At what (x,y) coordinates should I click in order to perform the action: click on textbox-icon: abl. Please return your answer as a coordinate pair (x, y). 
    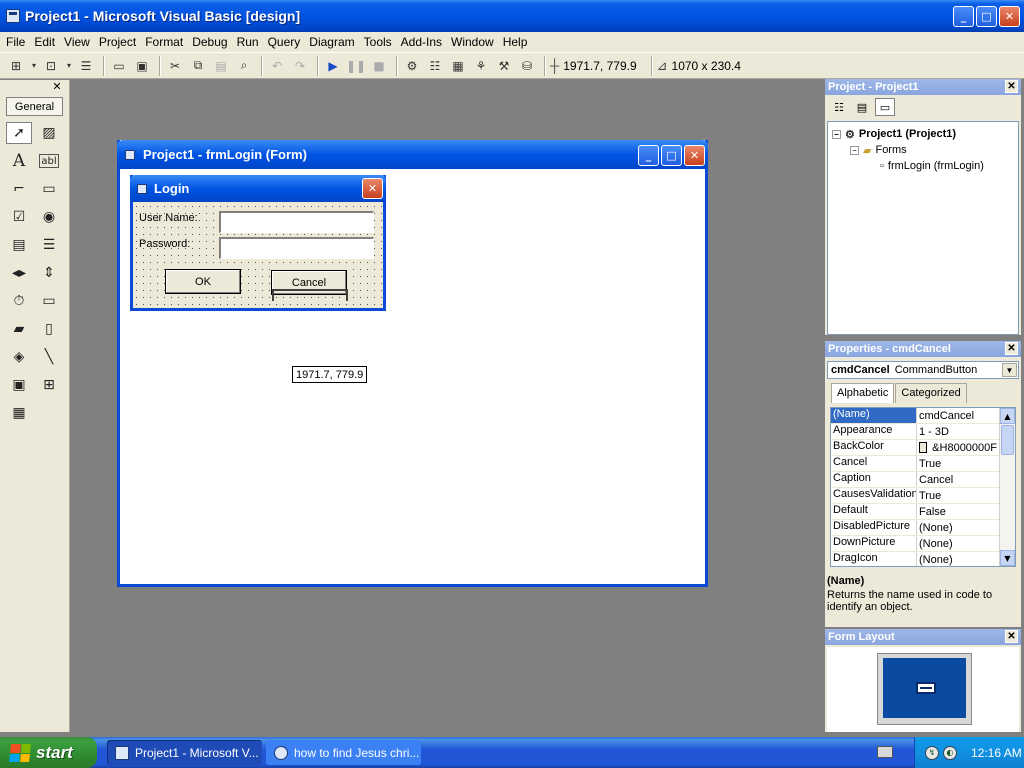
    Looking at the image, I should click on (49, 161).